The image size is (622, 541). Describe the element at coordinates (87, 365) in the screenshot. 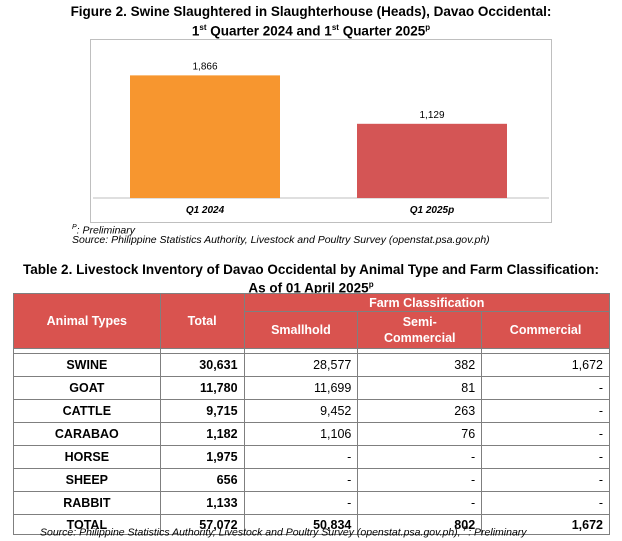

I see `row-animal-name: SWINE` at that location.